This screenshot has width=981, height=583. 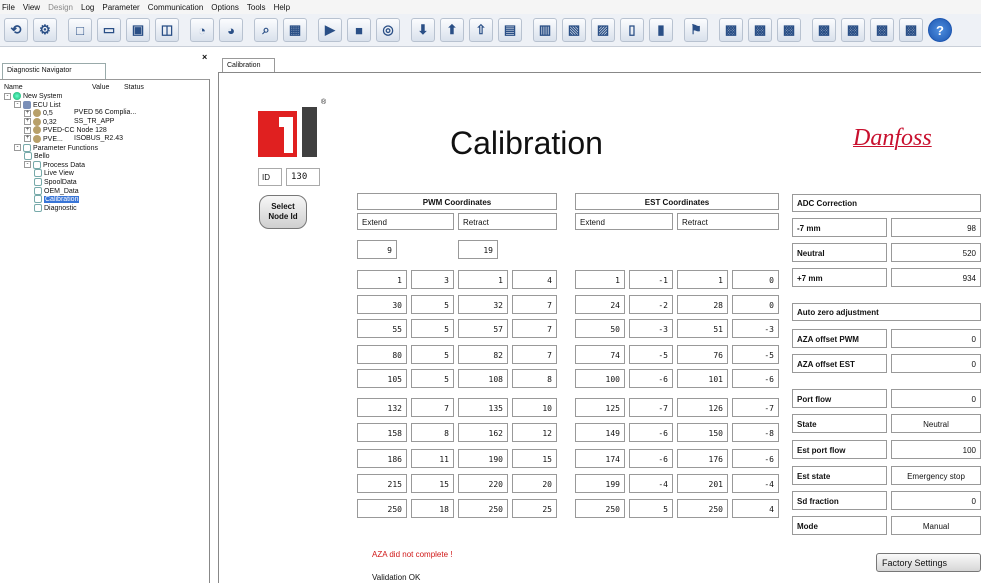 What do you see at coordinates (382, 304) in the screenshot?
I see `pwm-cell: 30` at bounding box center [382, 304].